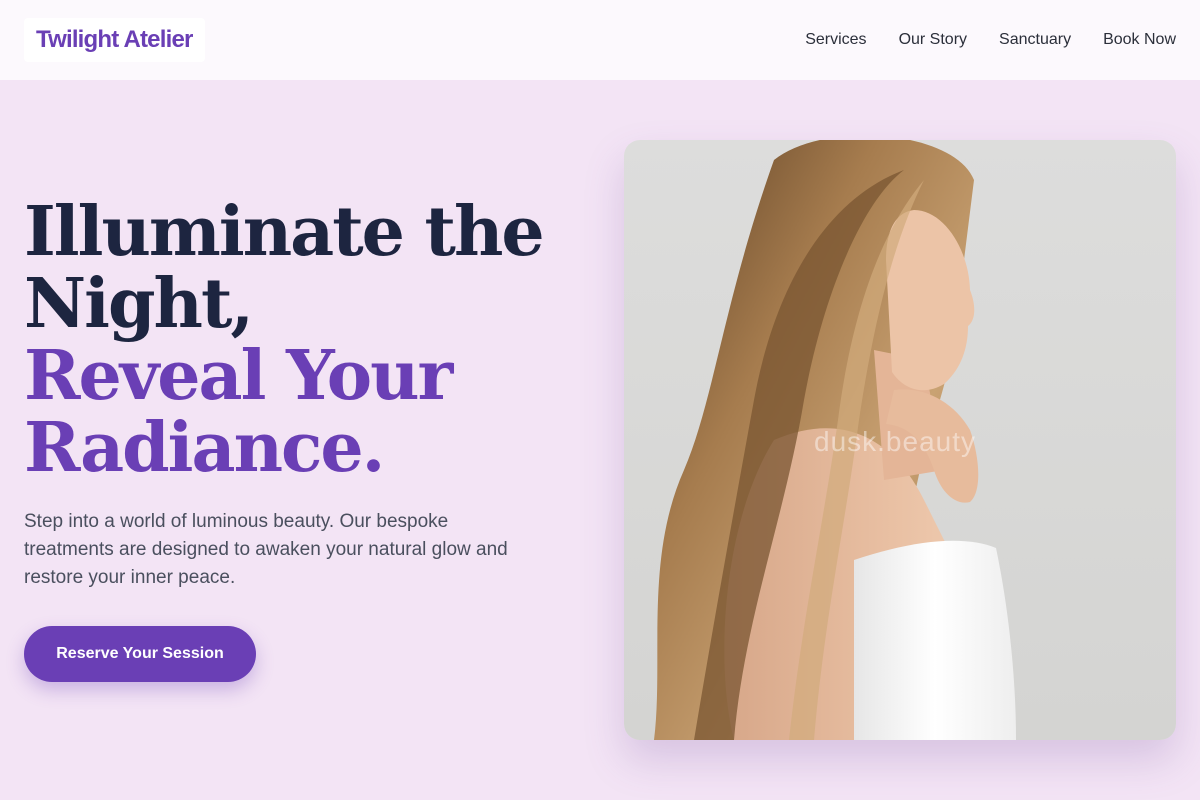  What do you see at coordinates (204, 448) in the screenshot?
I see `headline-line-4: Radiance.` at bounding box center [204, 448].